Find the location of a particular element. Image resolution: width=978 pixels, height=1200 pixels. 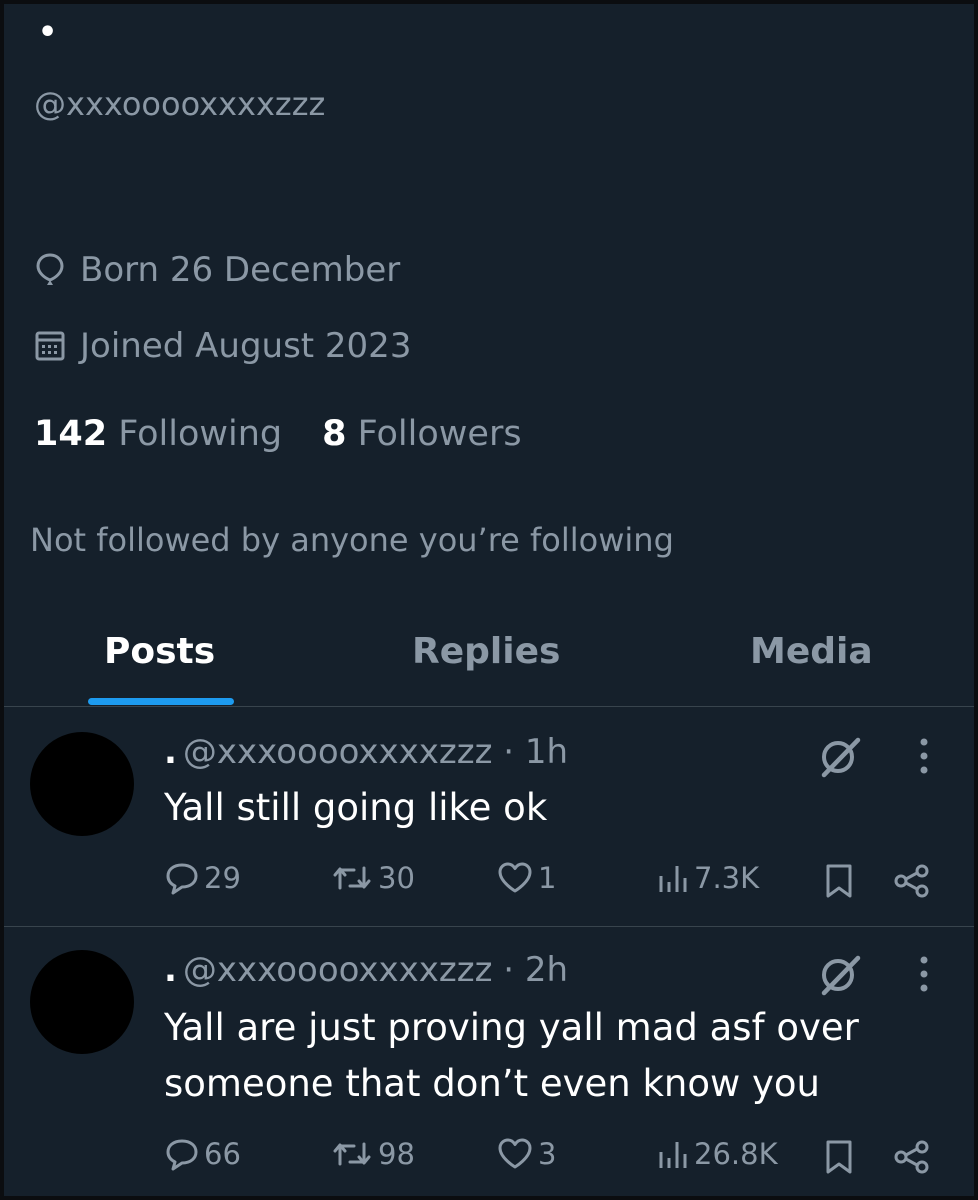

reply-count: 66 is located at coordinates (222, 1154).